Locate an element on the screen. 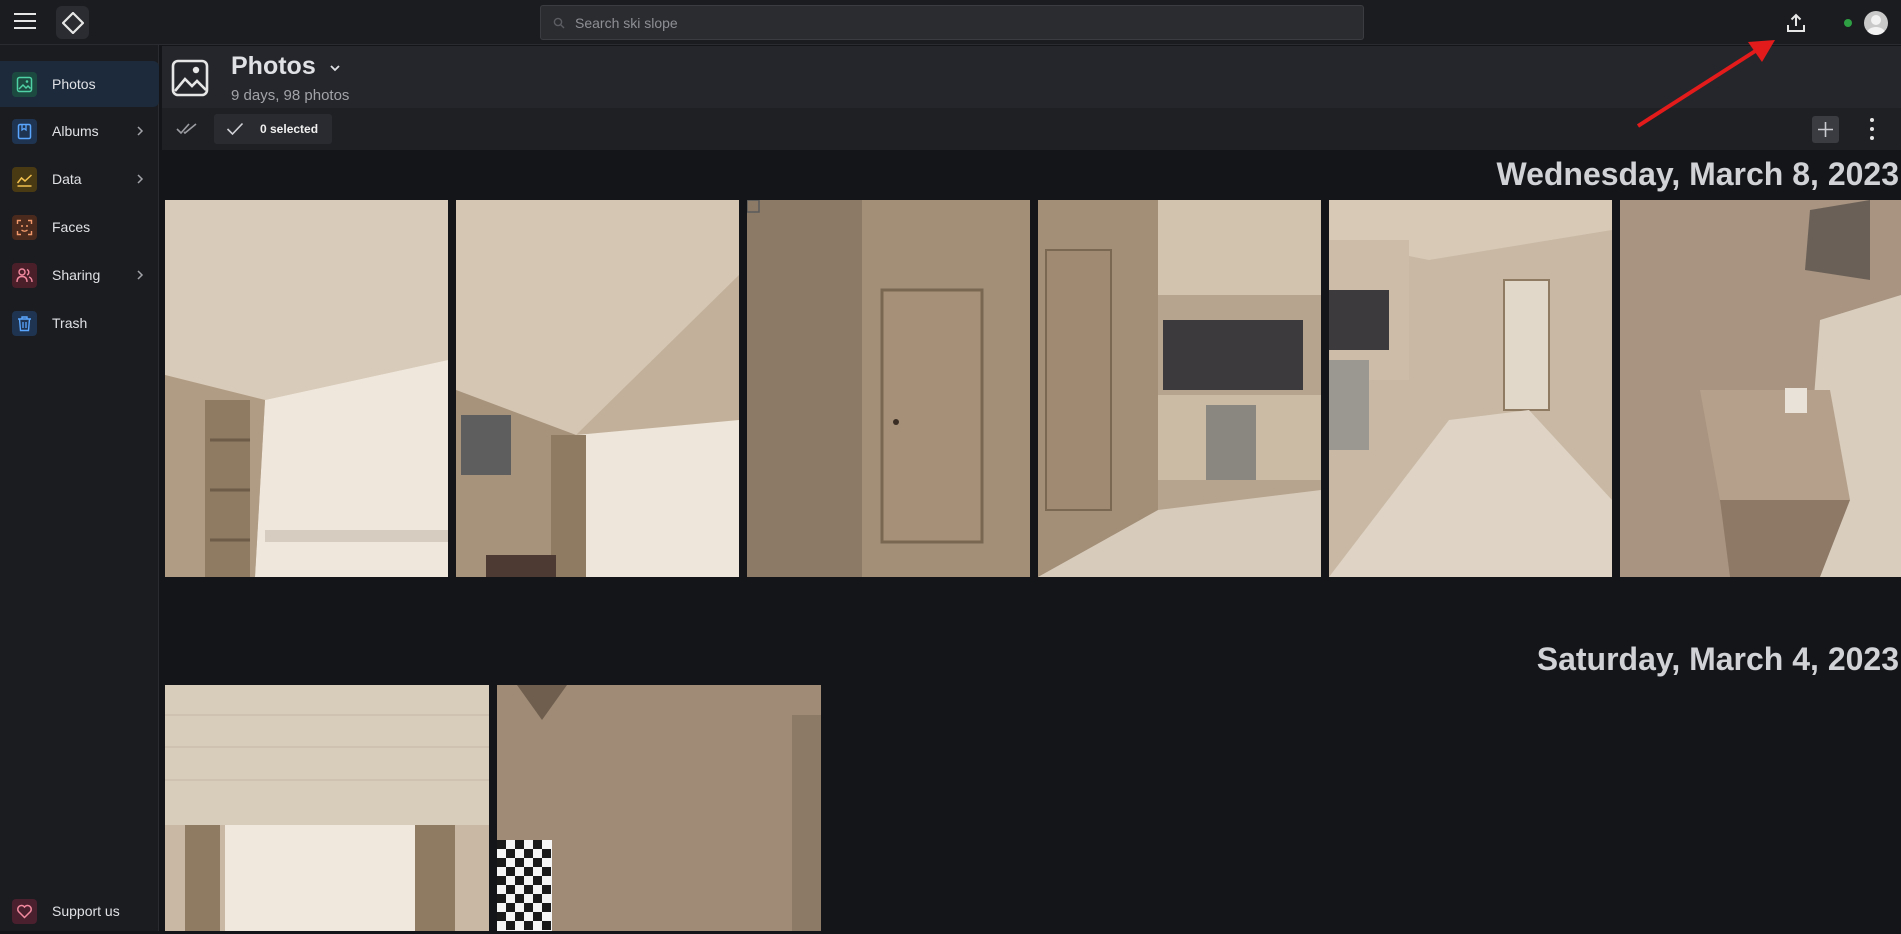  sidebar-item-sharing: Sharing is located at coordinates (79, 275).